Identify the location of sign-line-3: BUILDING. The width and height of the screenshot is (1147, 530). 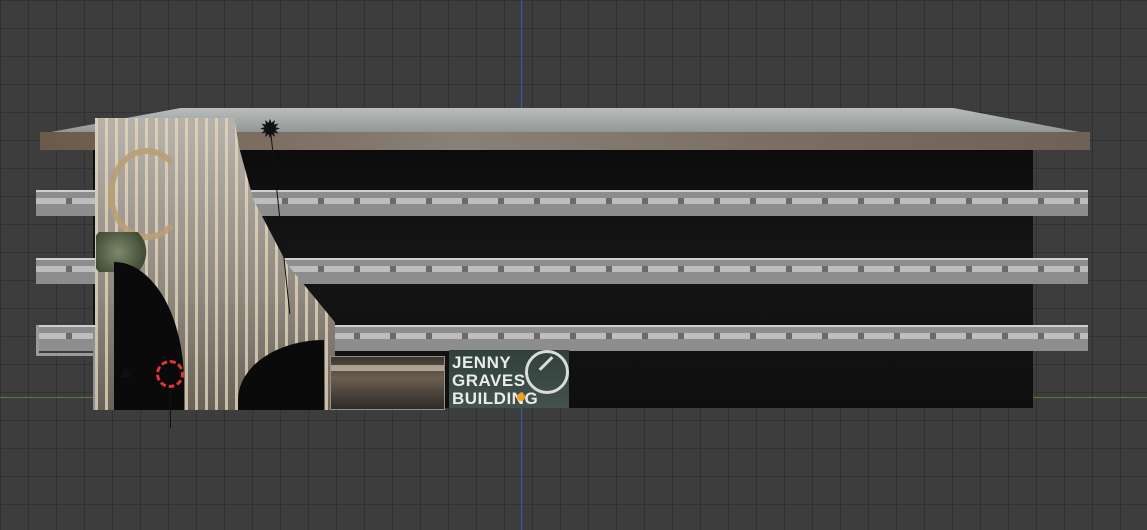
(495, 398).